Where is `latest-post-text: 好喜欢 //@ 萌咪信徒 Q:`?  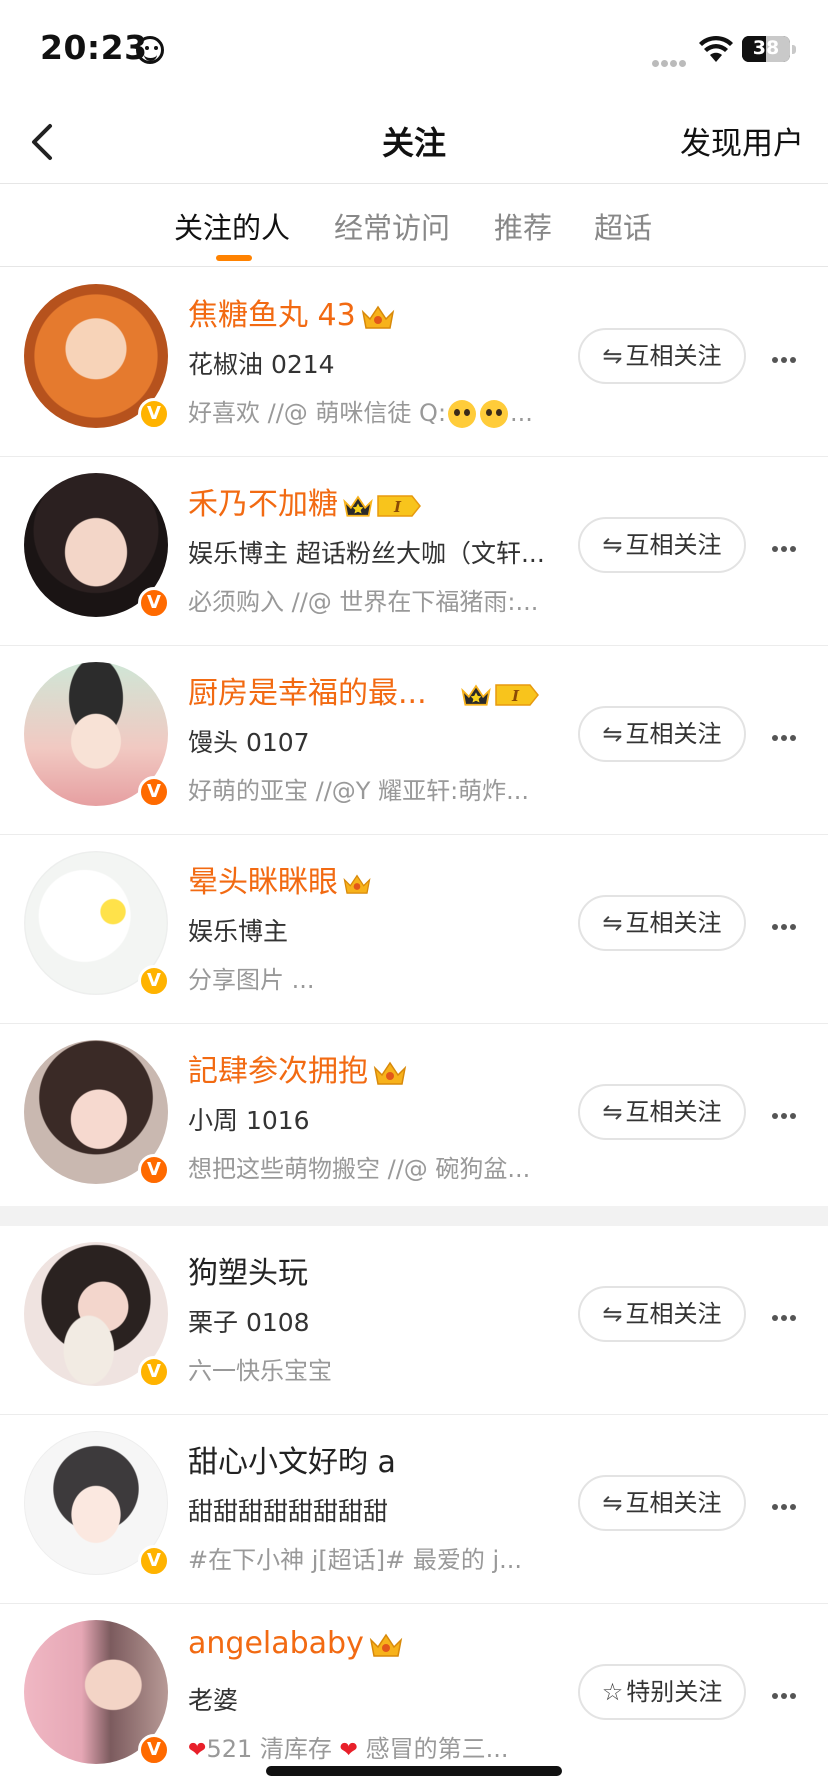 latest-post-text: 好喜欢 //@ 萌咪信徒 Q: is located at coordinates (317, 413).